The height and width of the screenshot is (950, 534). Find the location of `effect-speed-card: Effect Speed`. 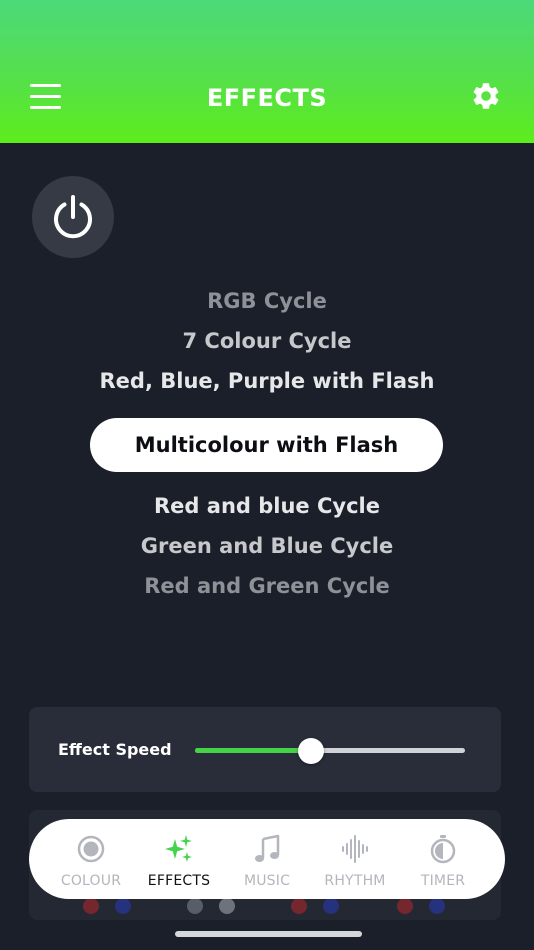

effect-speed-card: Effect Speed is located at coordinates (265, 749).